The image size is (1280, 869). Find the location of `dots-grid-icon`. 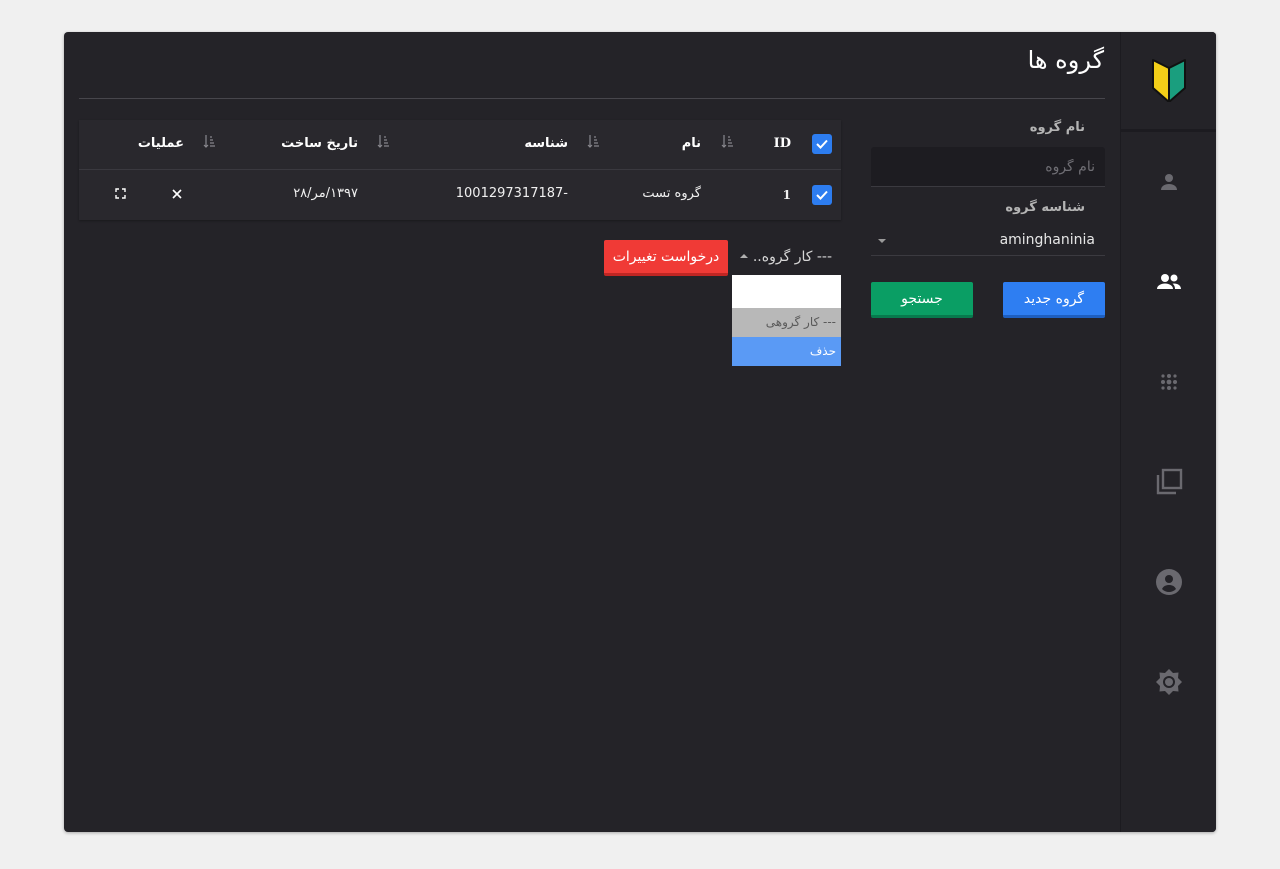

dots-grid-icon is located at coordinates (1169, 382).